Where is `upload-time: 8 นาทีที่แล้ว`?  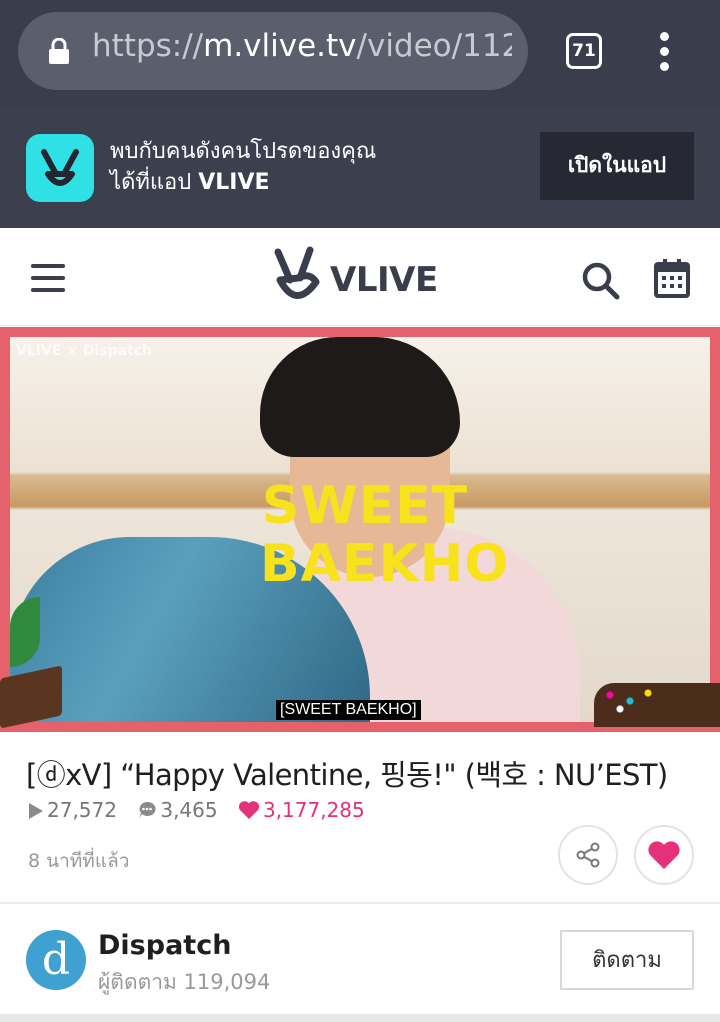 upload-time: 8 นาทีที่แล้ว is located at coordinates (79, 861).